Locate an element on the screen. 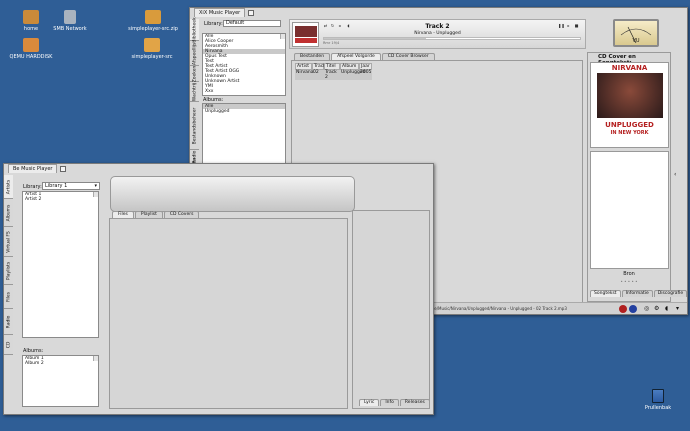  desktop-icon-home: home is located at coordinates (31, 21).